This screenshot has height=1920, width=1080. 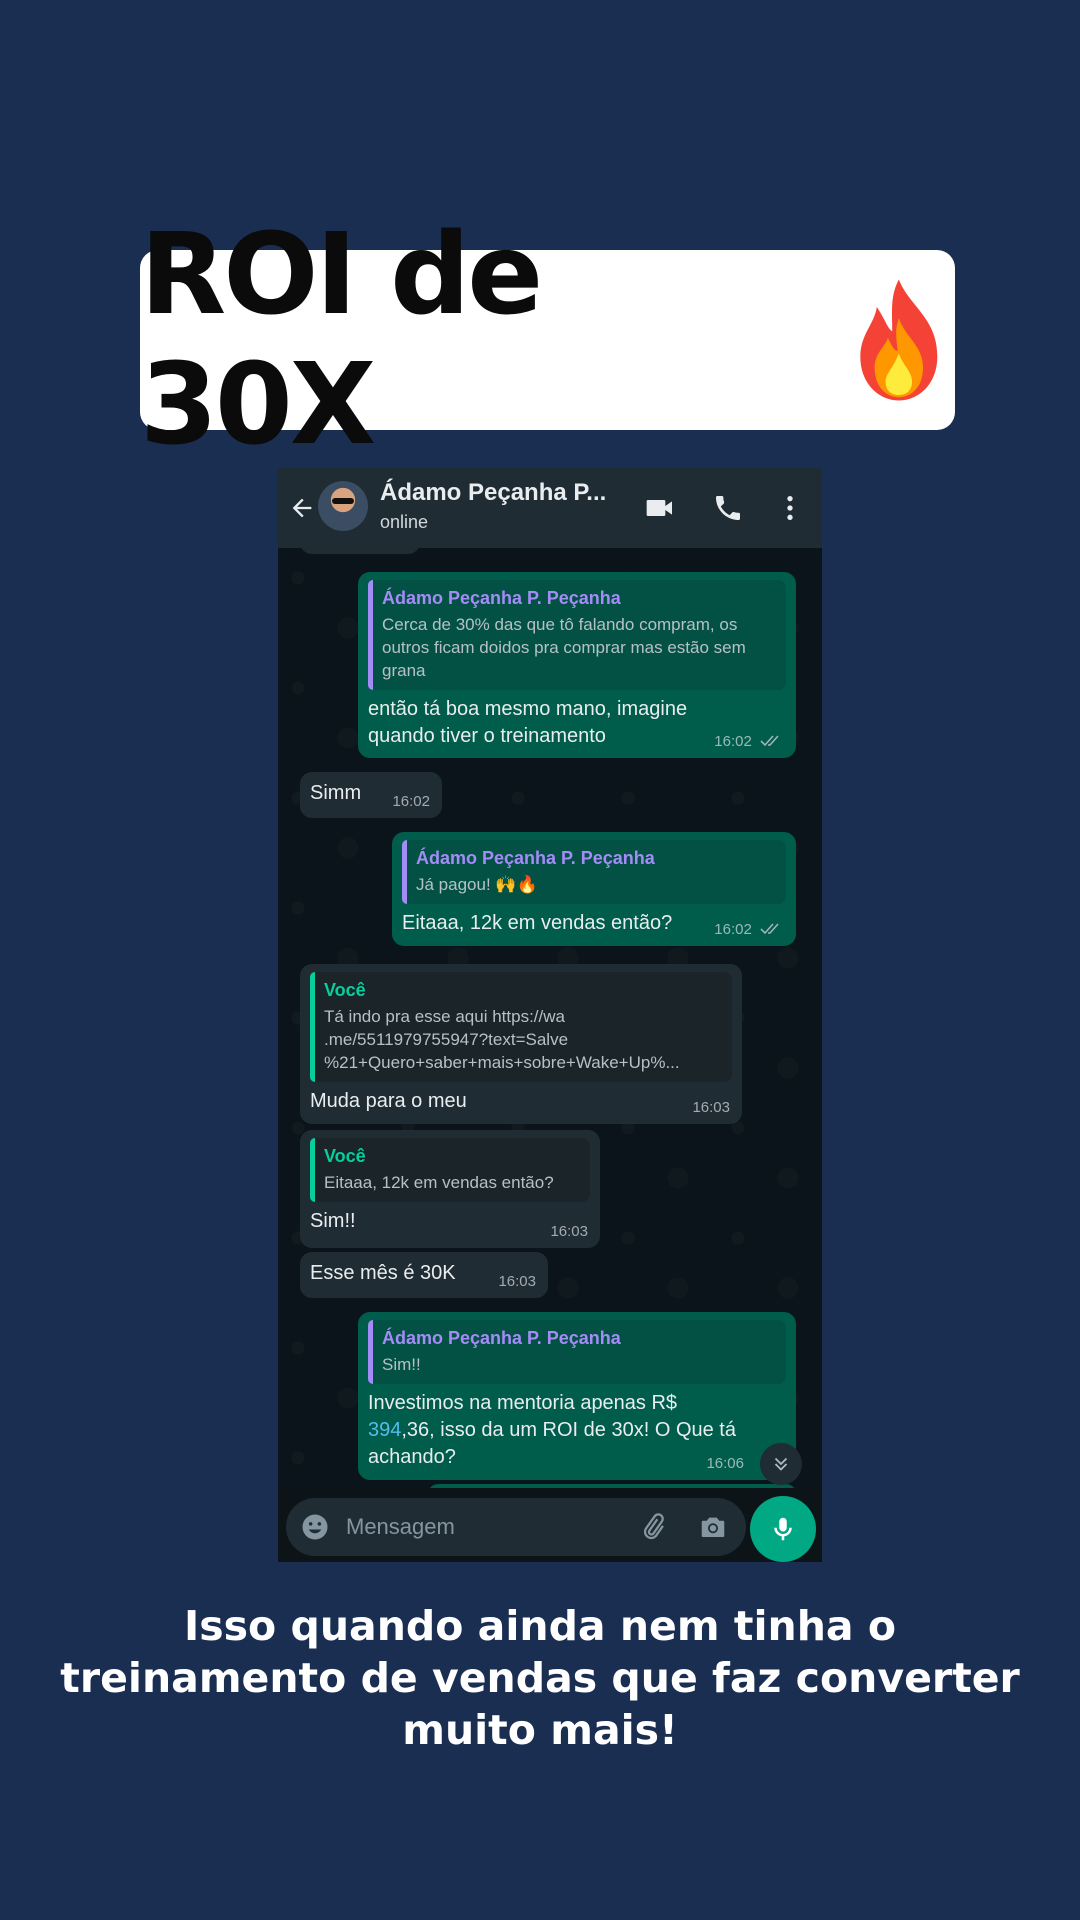 What do you see at coordinates (400, 1527) in the screenshot?
I see `message-input: Mensagem` at bounding box center [400, 1527].